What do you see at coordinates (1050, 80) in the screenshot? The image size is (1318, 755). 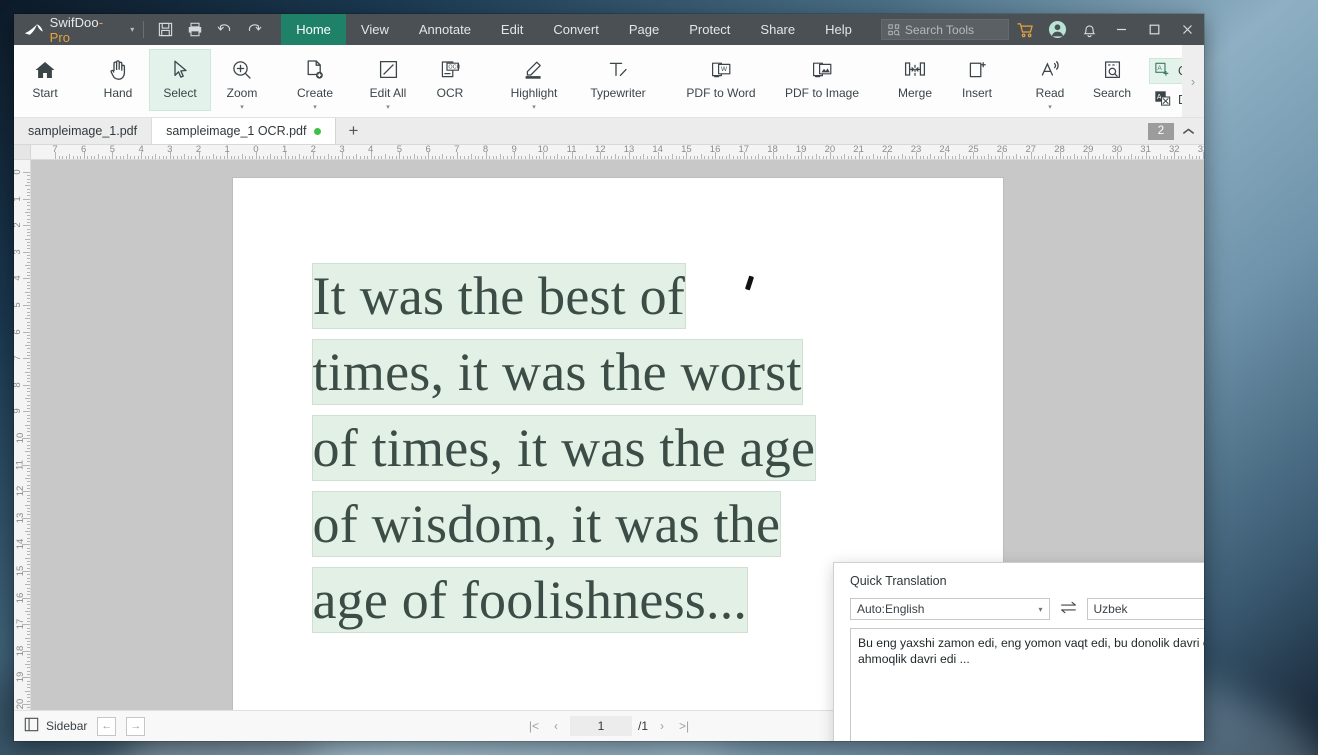 I see `ribbon-button-read: Read ▾` at bounding box center [1050, 80].